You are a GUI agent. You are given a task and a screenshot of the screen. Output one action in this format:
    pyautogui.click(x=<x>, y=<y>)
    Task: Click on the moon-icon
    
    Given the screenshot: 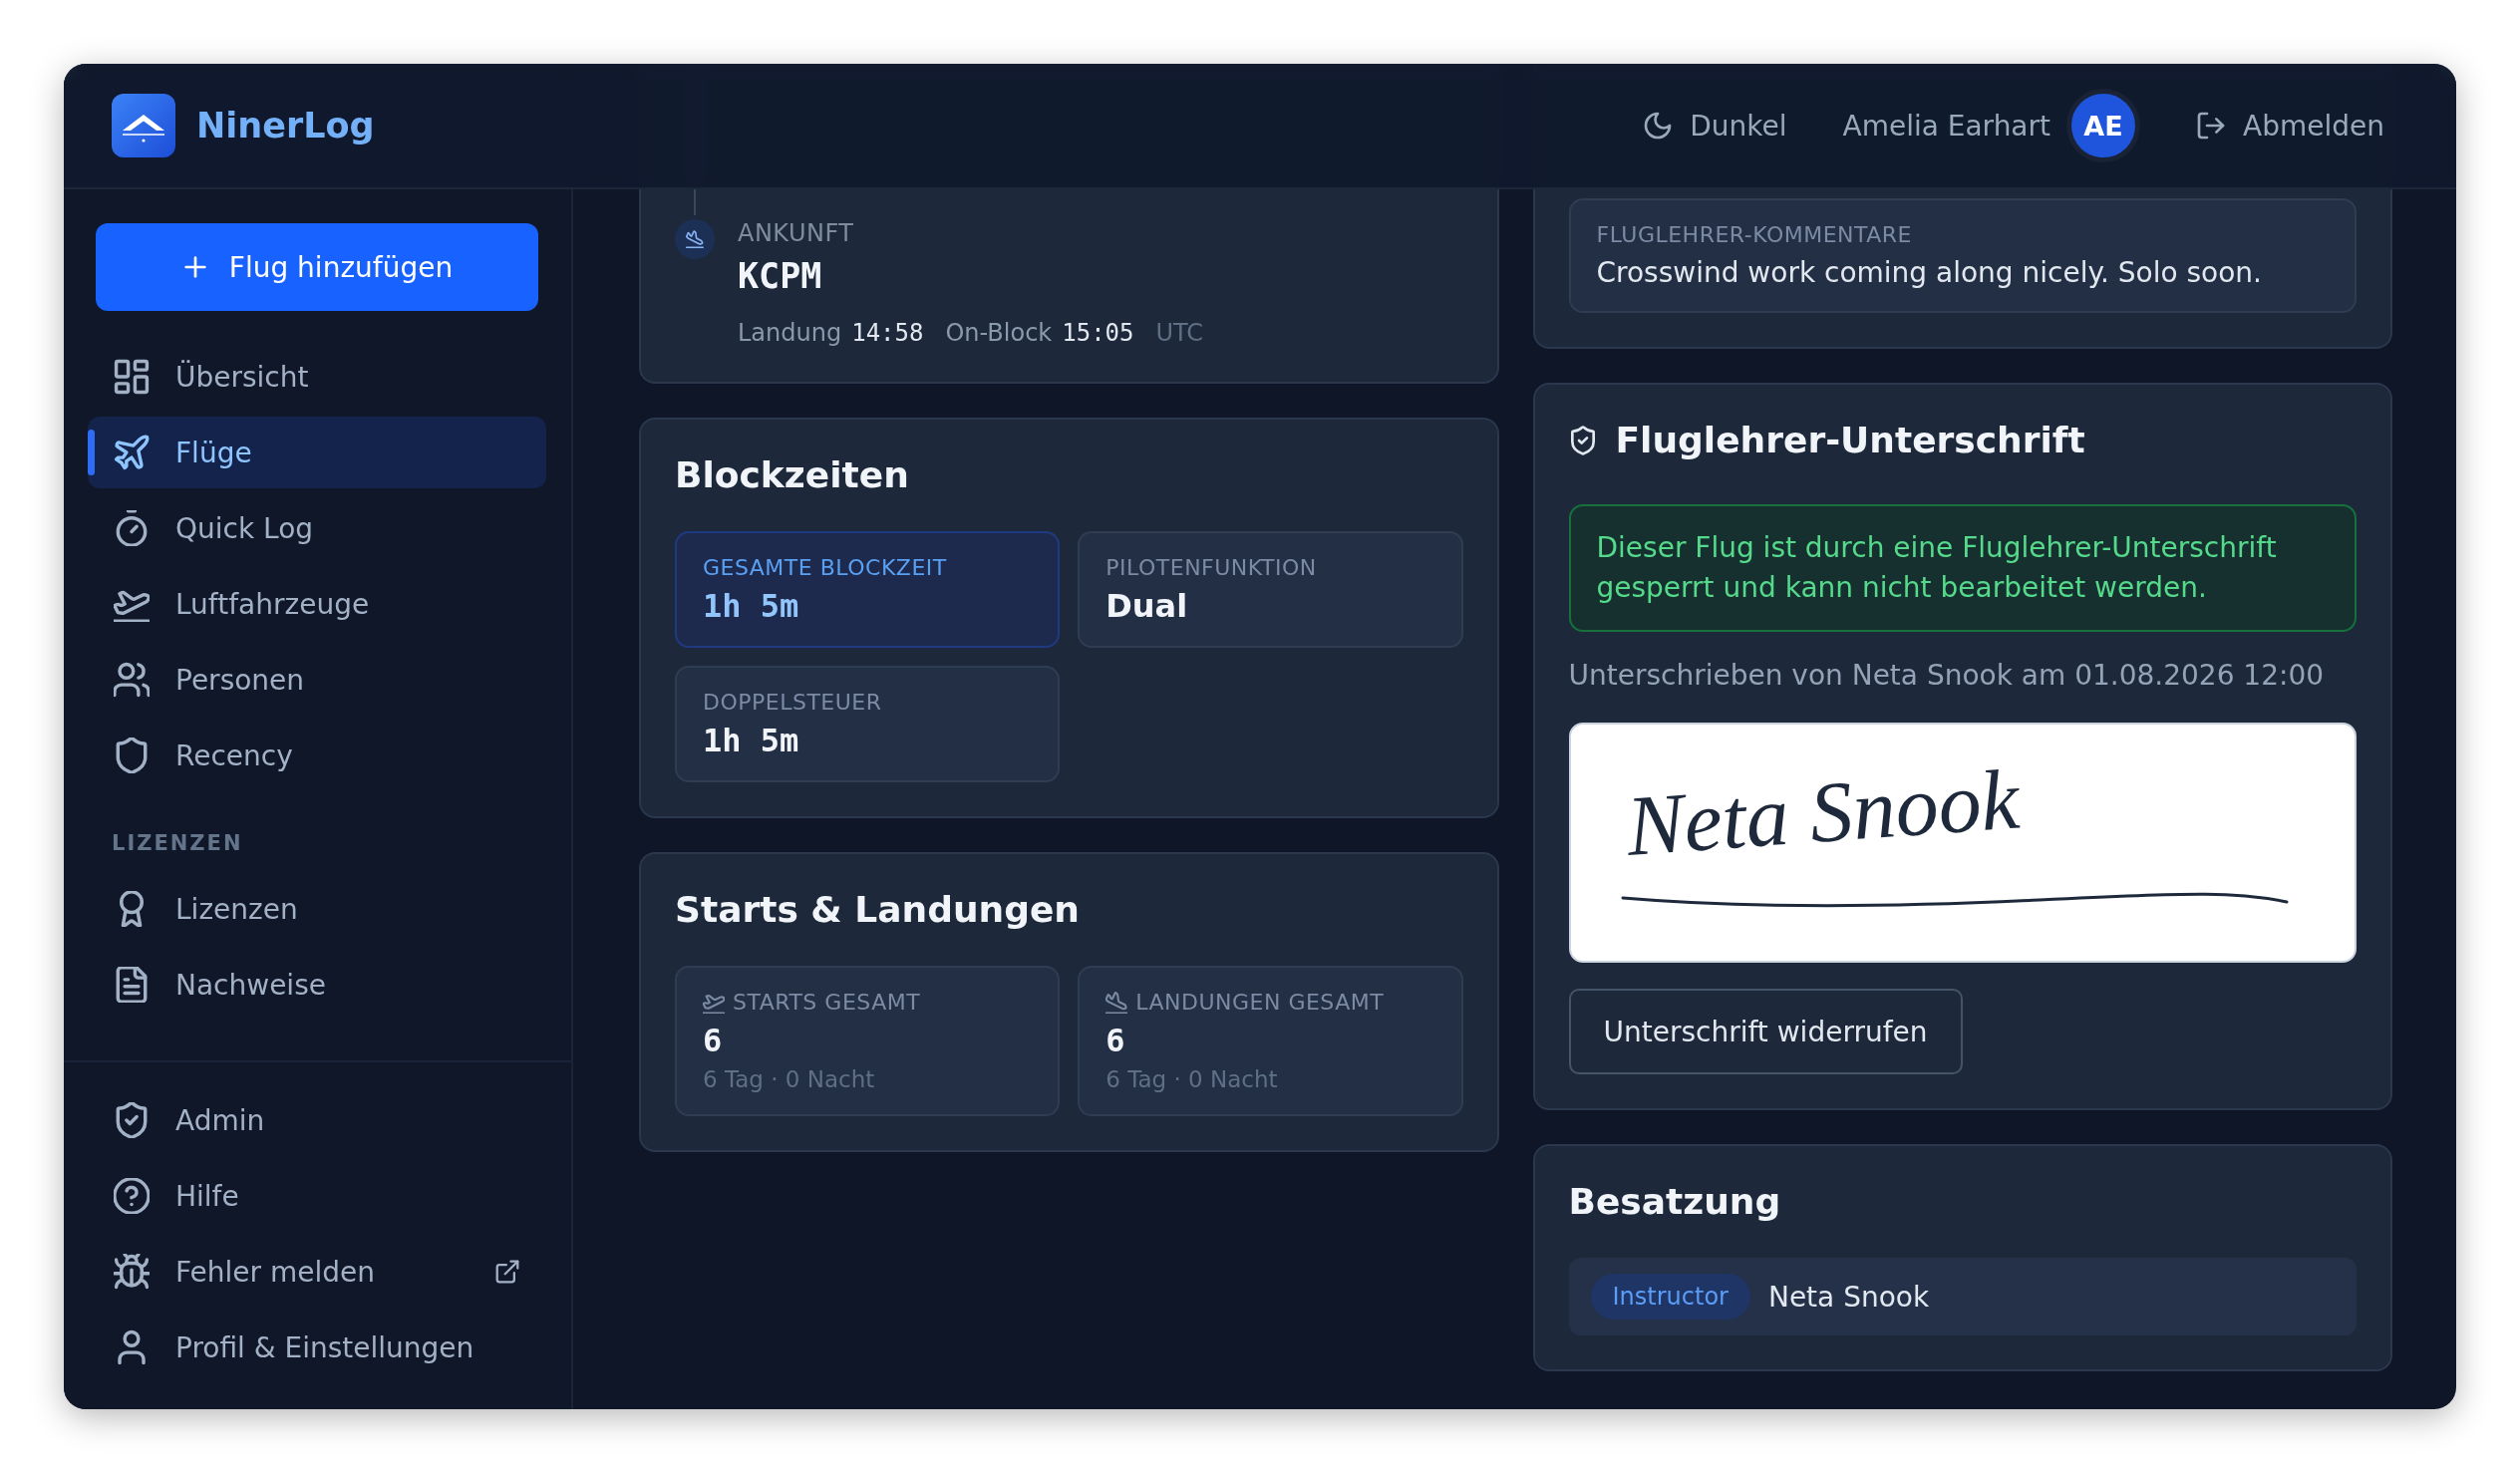 What is the action you would take?
    pyautogui.click(x=1658, y=126)
    